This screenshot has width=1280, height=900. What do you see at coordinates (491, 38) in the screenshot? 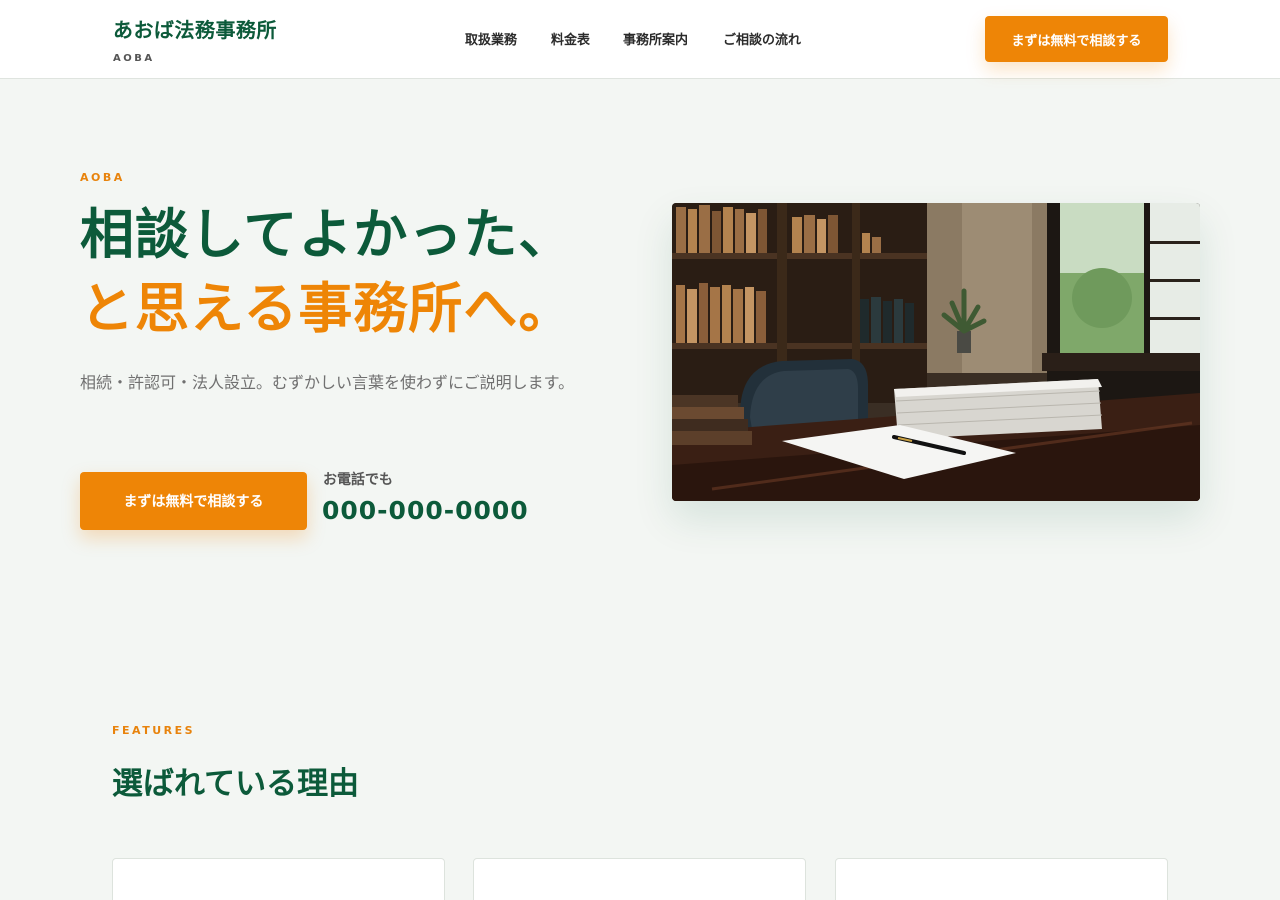
I see `nav-link-services: 取扱業務` at bounding box center [491, 38].